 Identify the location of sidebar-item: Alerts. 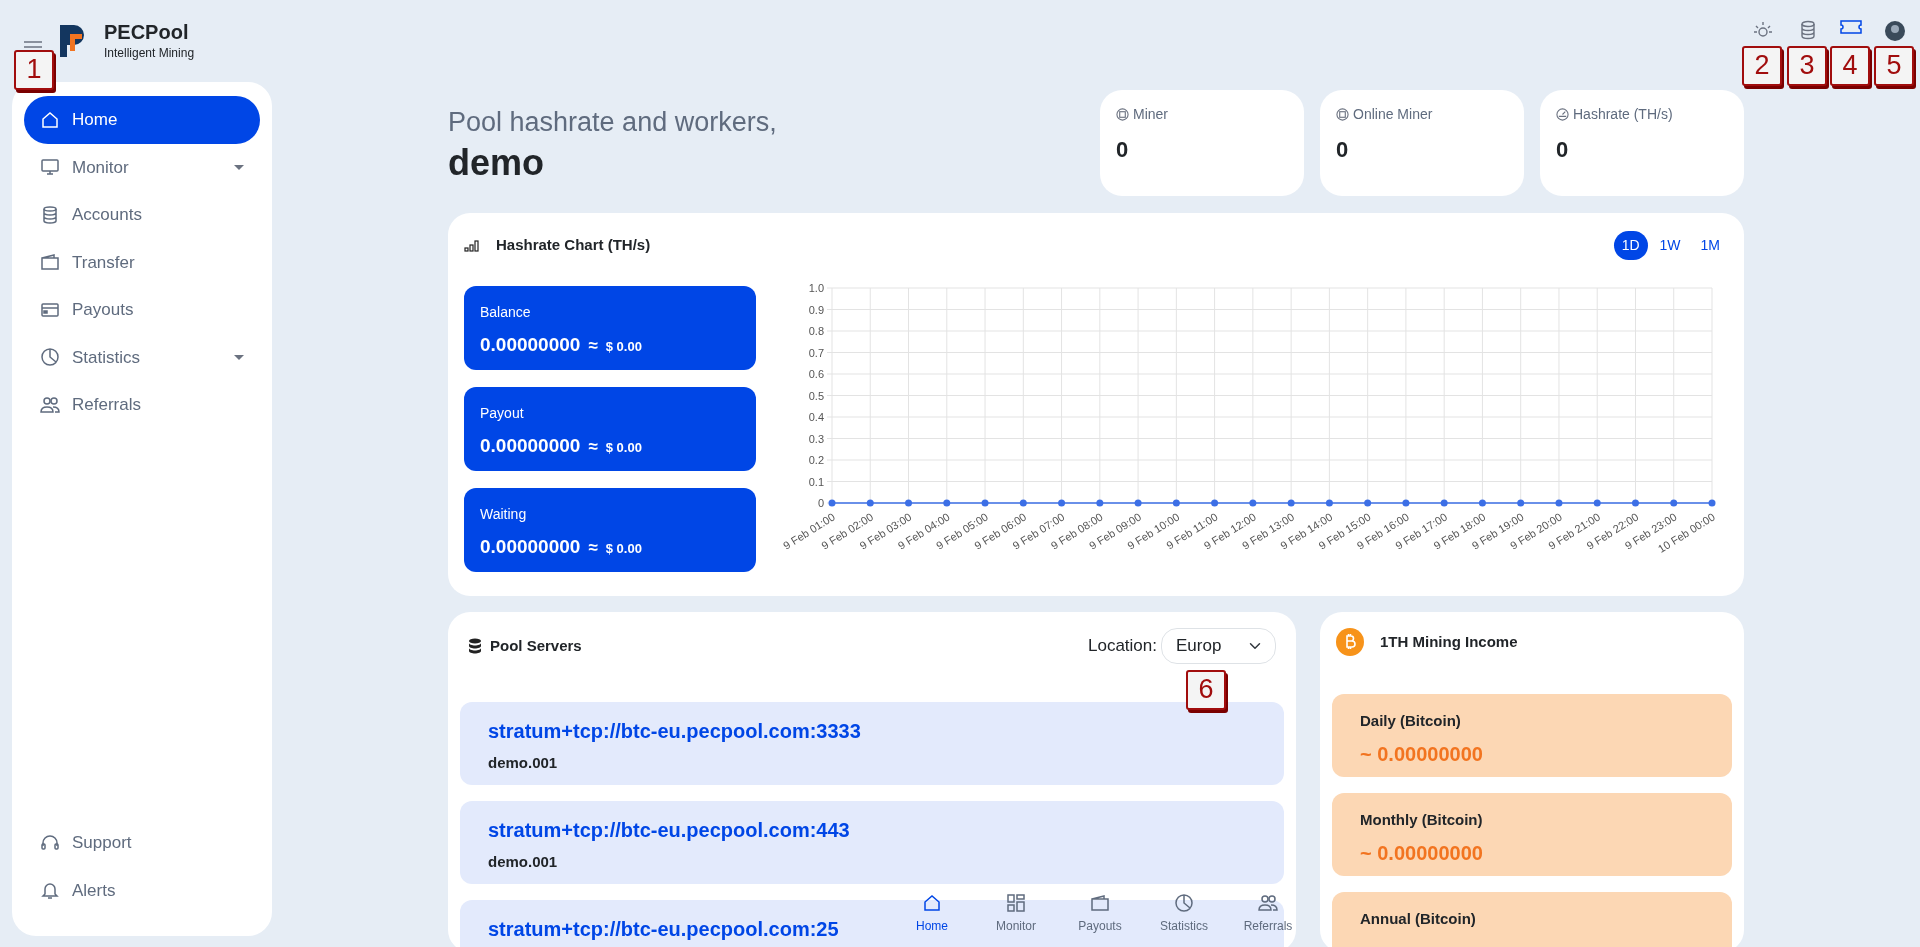
(142, 890).